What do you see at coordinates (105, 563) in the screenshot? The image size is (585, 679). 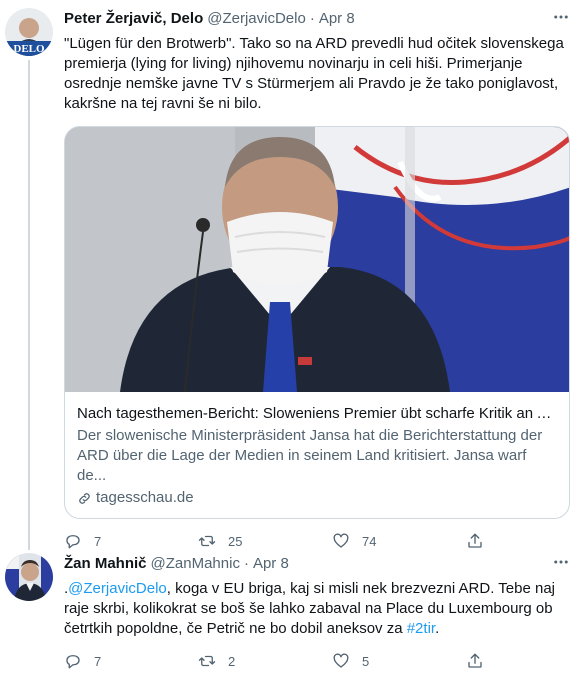 I see `author-name: Žan Mahnič` at bounding box center [105, 563].